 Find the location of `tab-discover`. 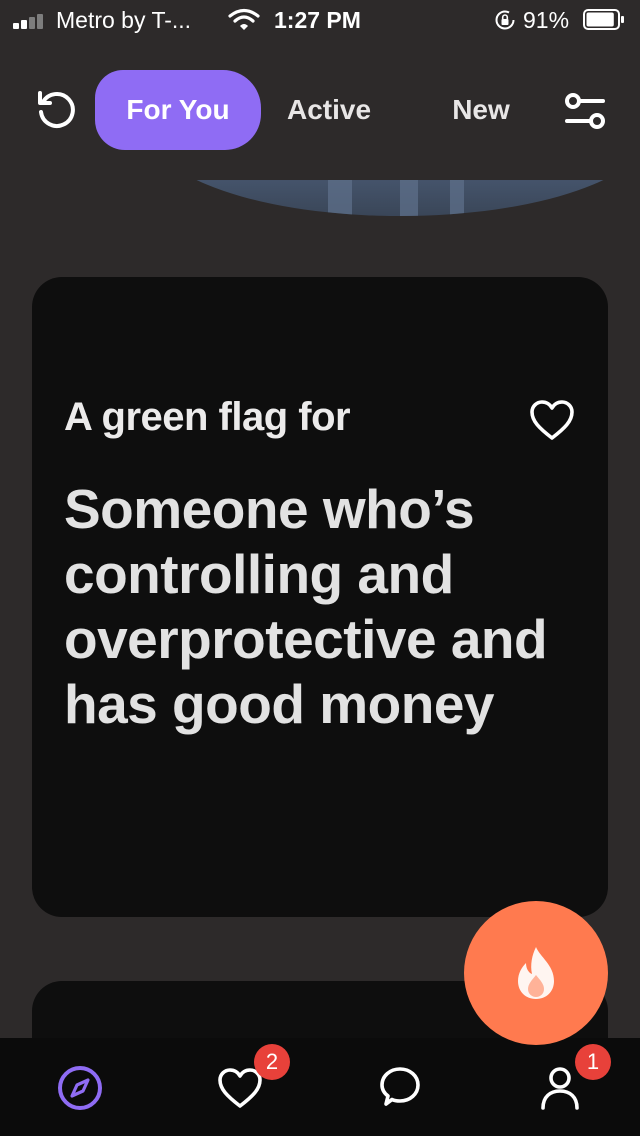

tab-discover is located at coordinates (80, 1088).